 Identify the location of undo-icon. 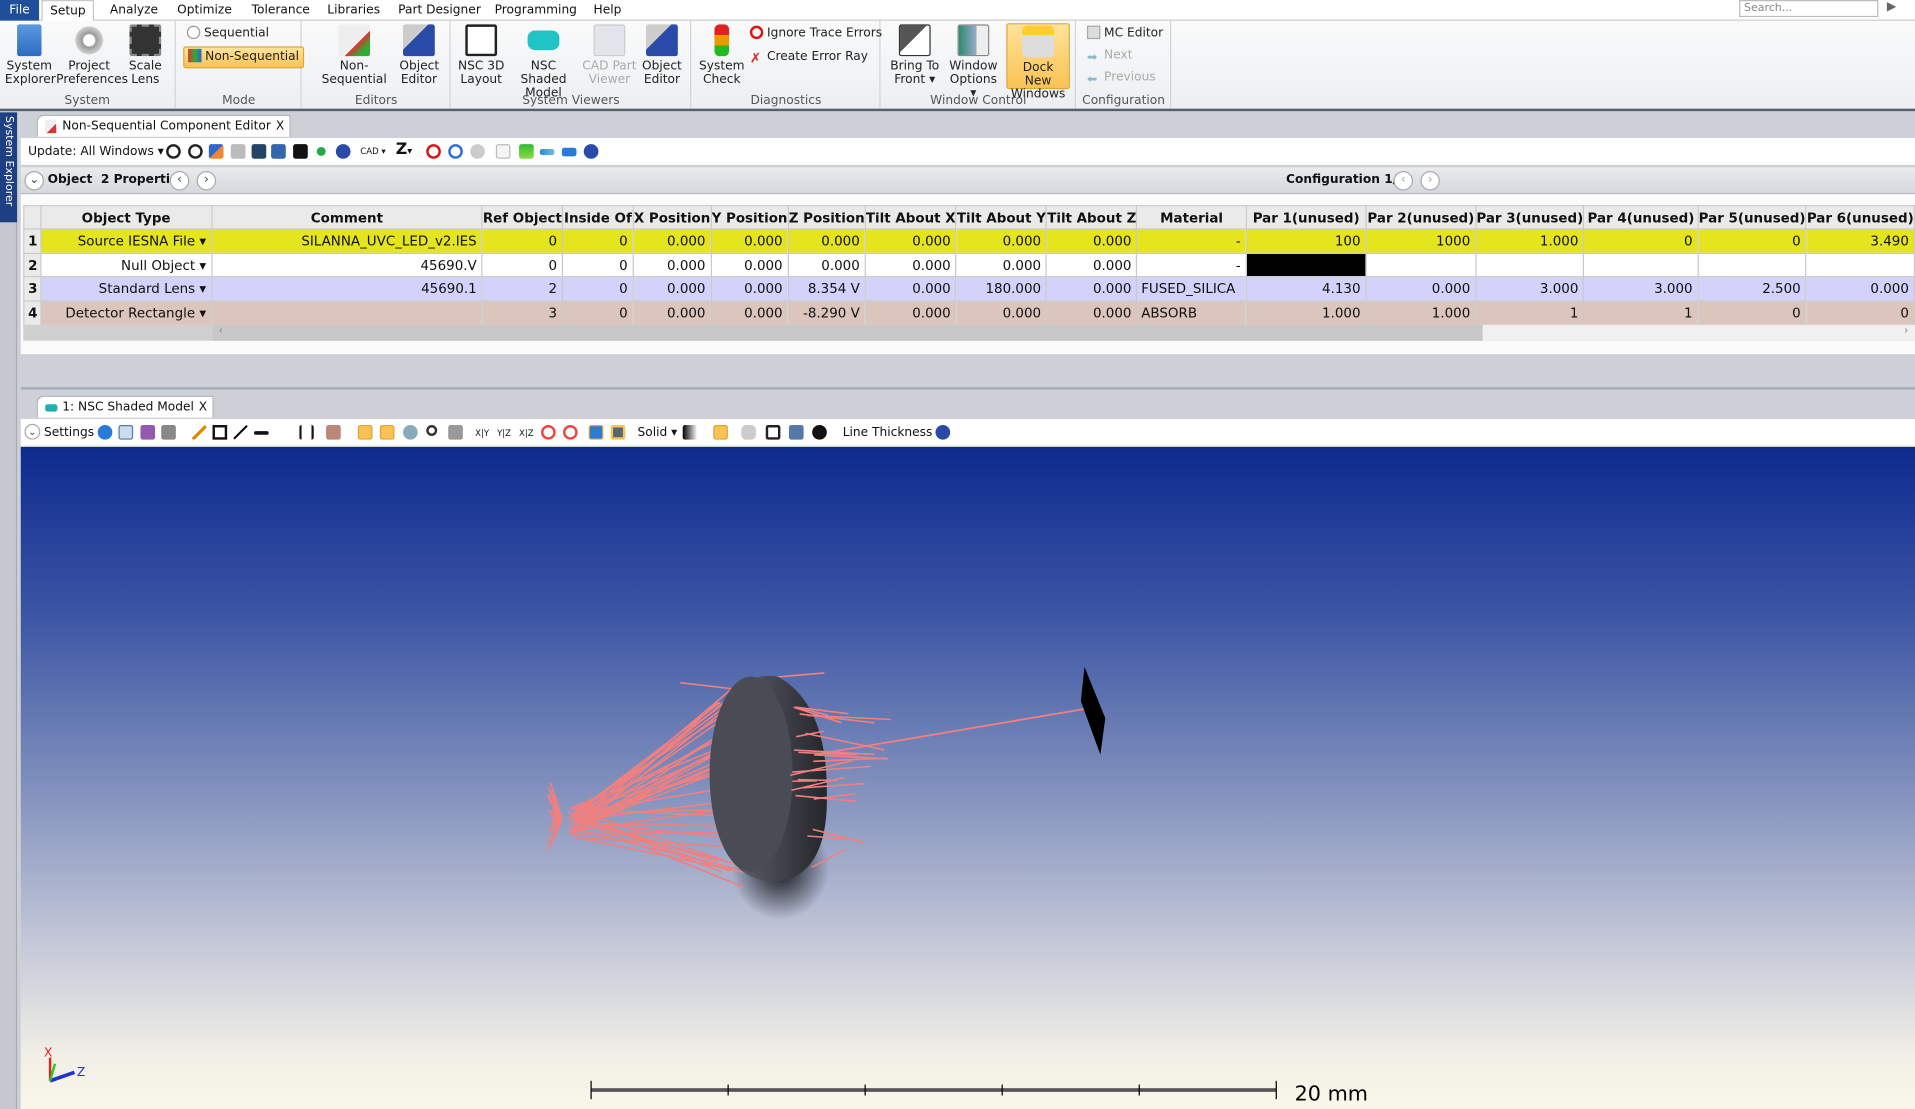
(455, 151).